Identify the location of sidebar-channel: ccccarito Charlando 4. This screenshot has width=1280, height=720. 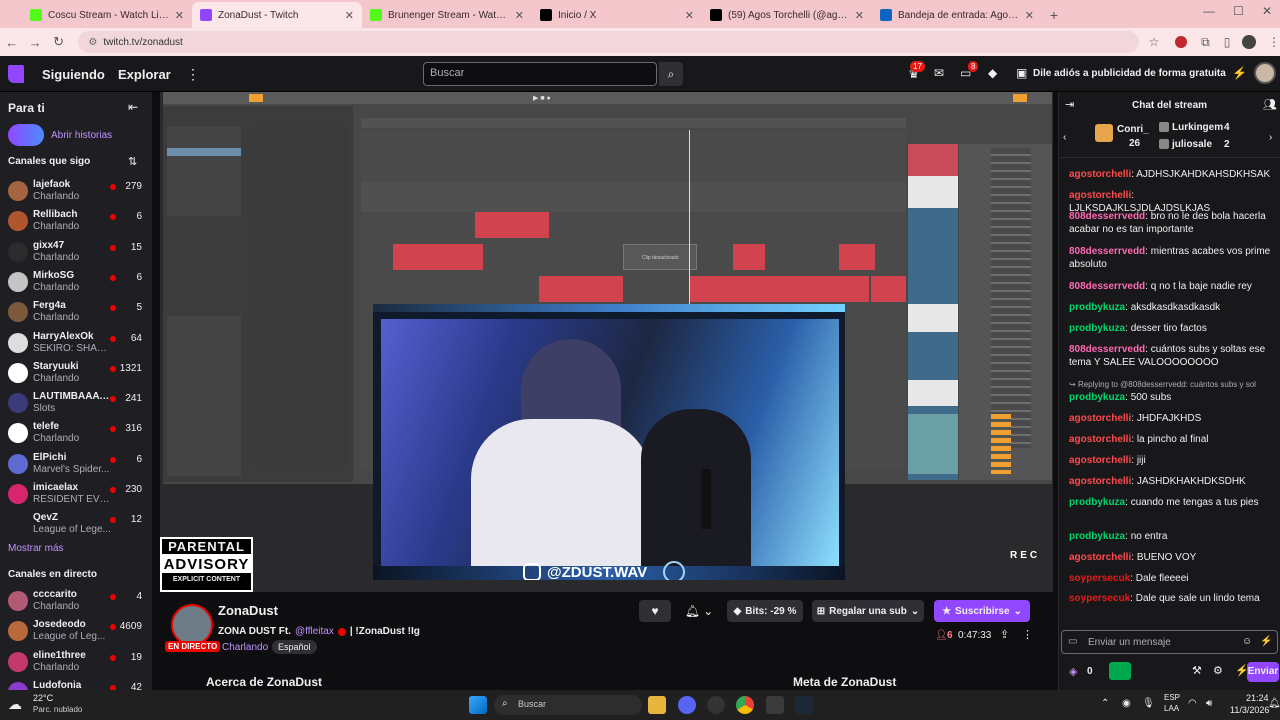
(76, 603).